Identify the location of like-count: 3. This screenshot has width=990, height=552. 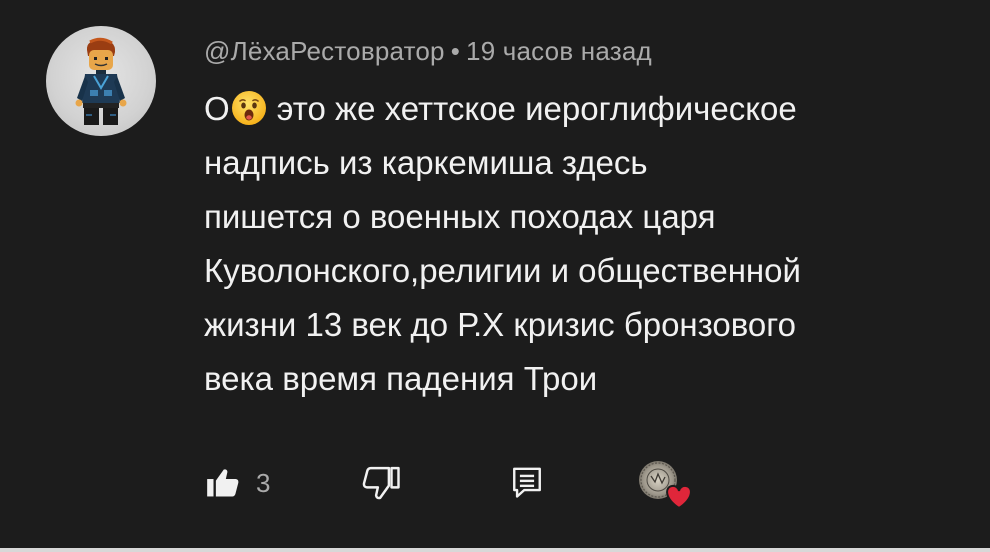
(263, 482).